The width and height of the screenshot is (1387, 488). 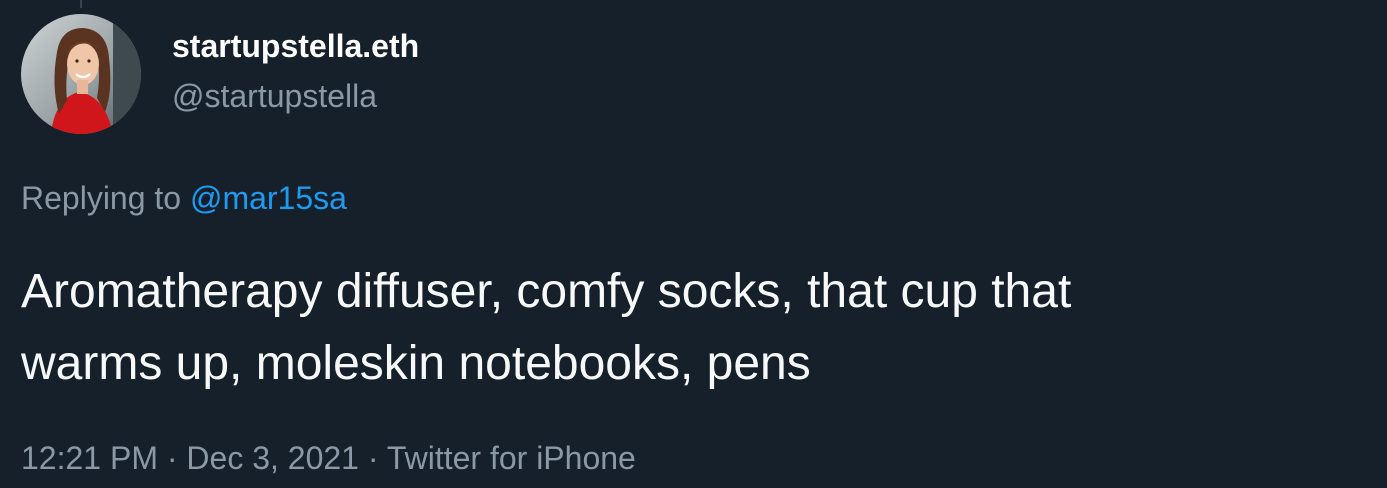 I want to click on tweet-source-link: Twitter for iPhone, so click(x=511, y=458).